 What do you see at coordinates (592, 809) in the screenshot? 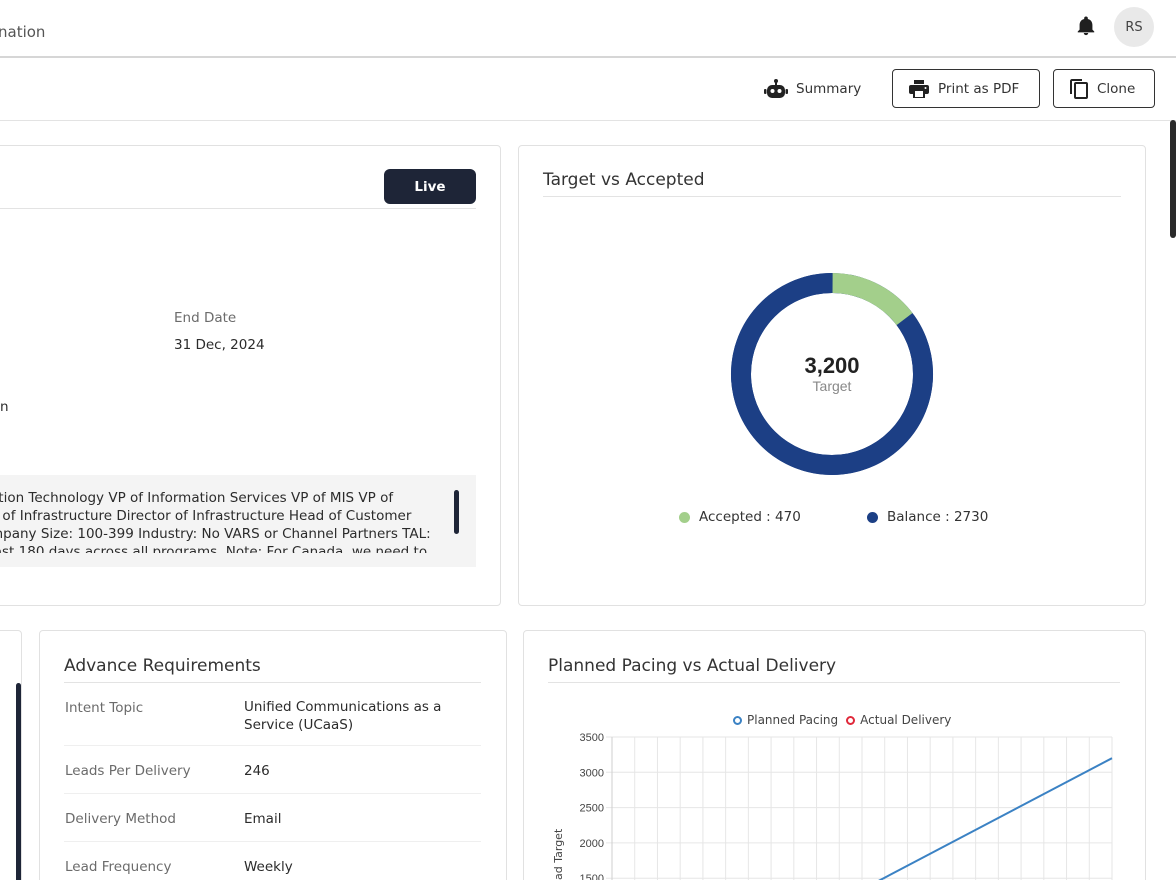
I see `y-tick-label: 2500` at bounding box center [592, 809].